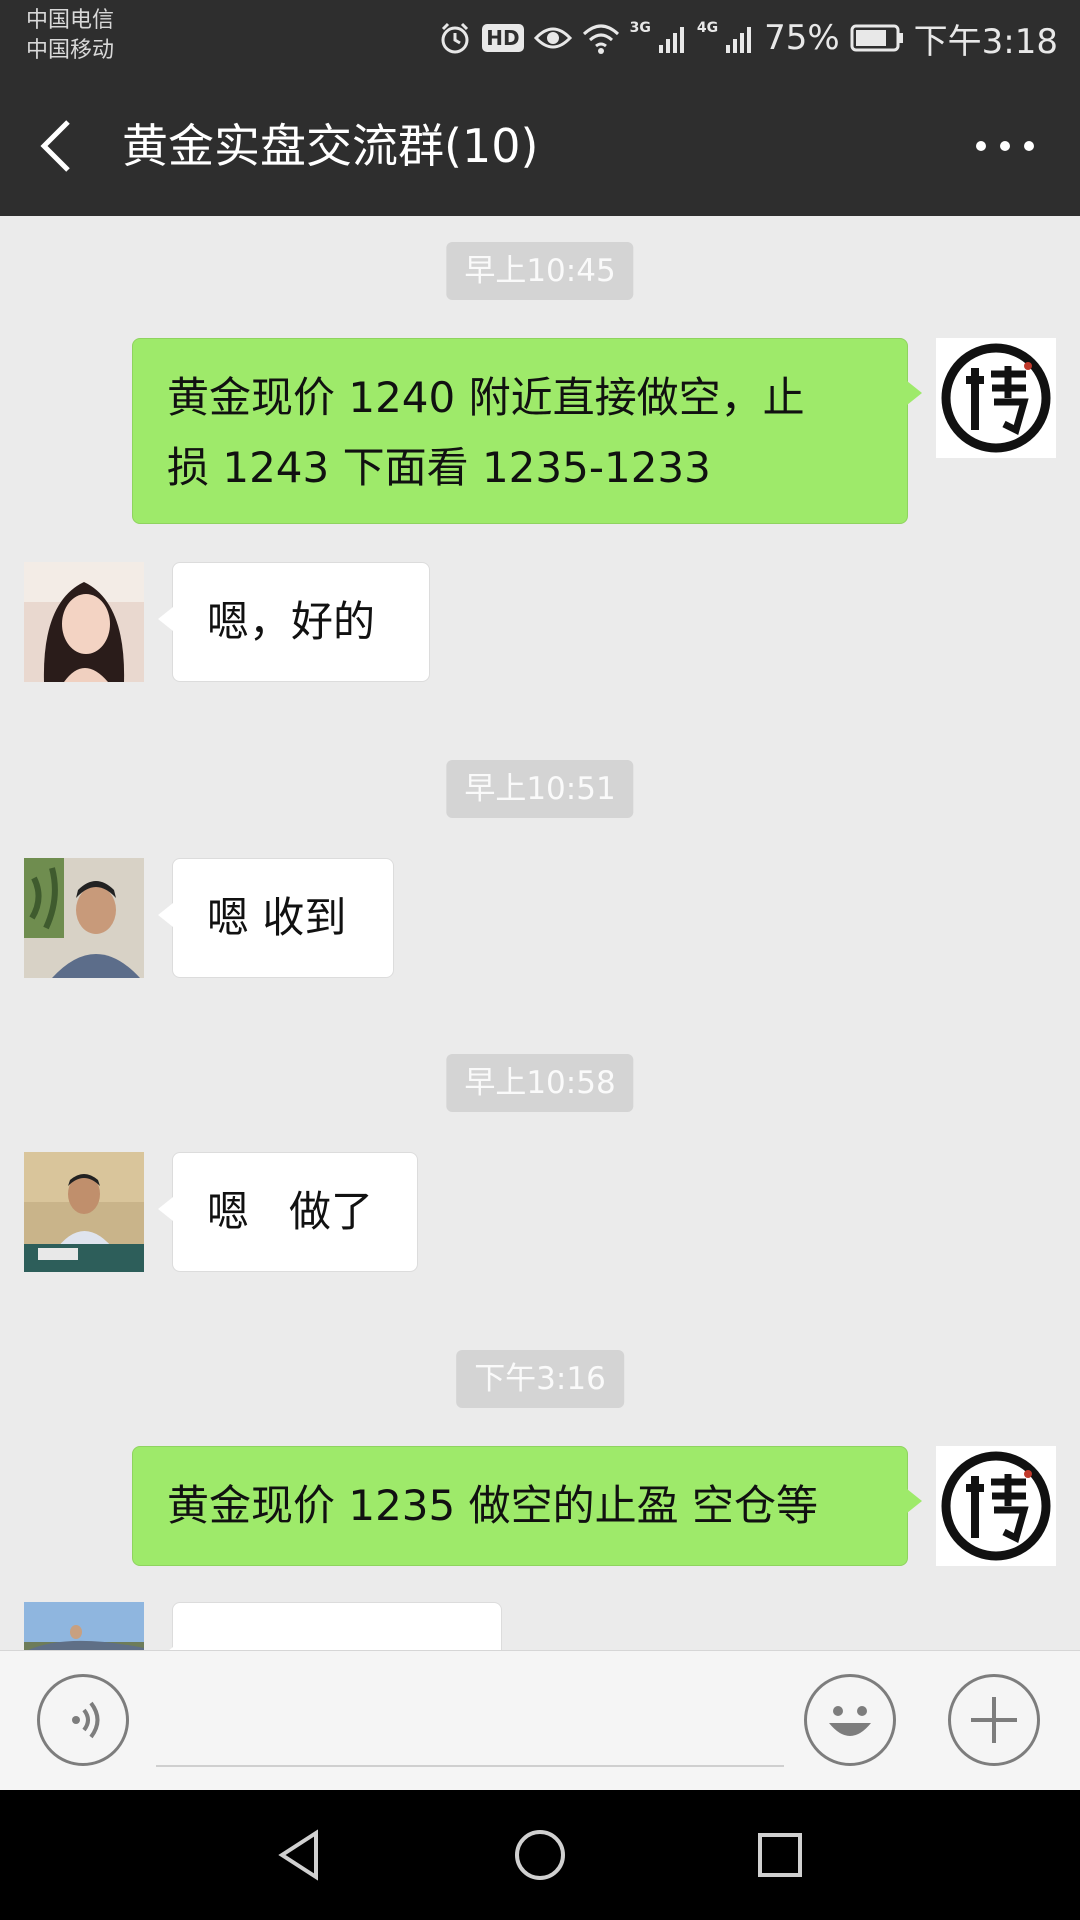  I want to click on nav-home-button, so click(540, 1855).